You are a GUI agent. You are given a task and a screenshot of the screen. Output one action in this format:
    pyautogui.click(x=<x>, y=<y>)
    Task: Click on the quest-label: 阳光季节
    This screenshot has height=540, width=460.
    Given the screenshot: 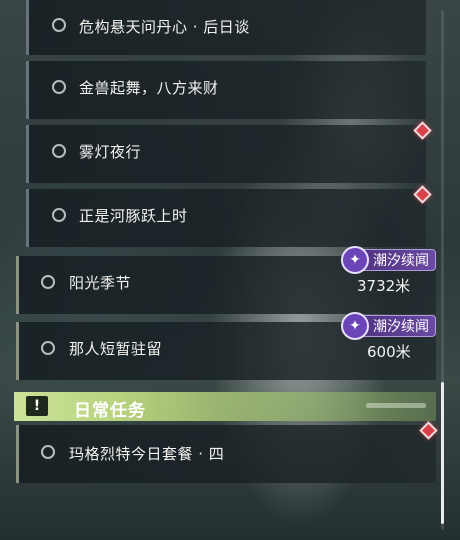 What is the action you would take?
    pyautogui.click(x=100, y=283)
    